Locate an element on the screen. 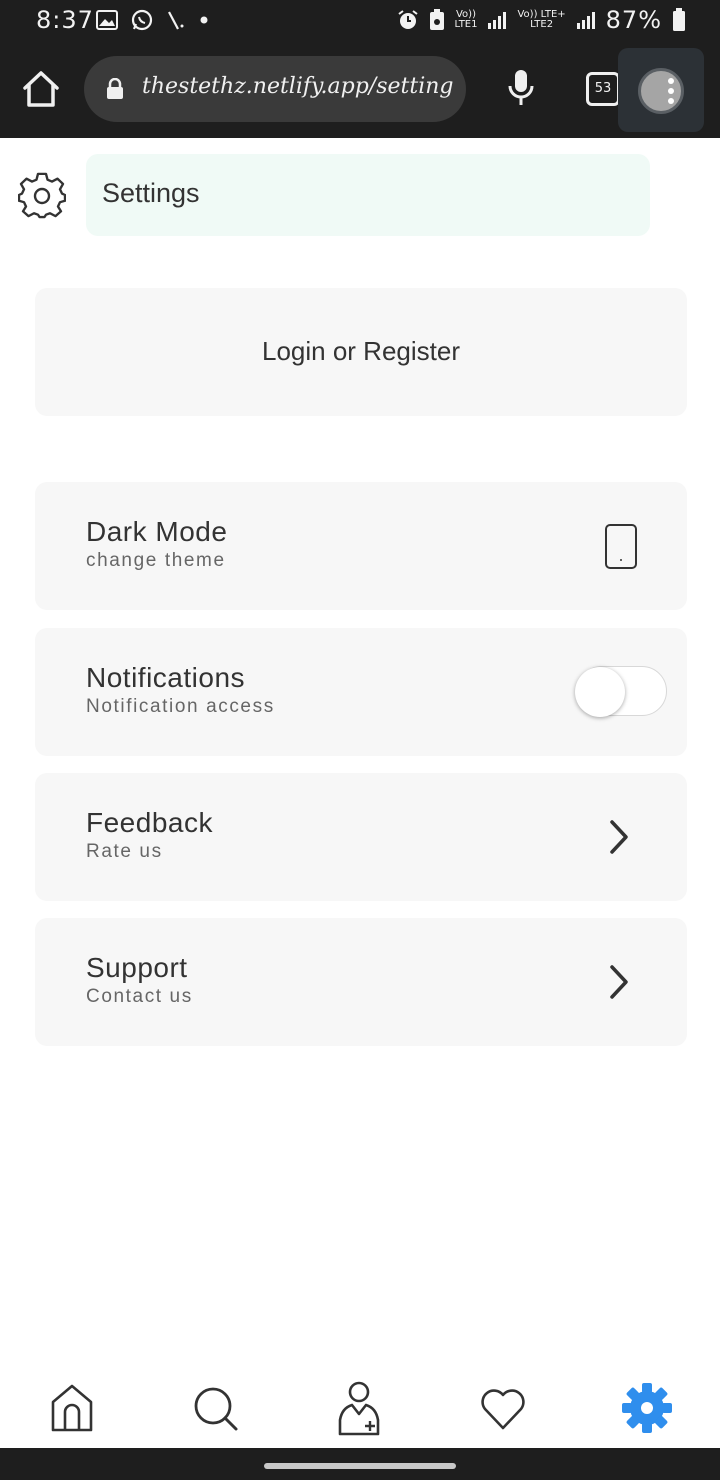  setting-title: Dark Mode is located at coordinates (157, 531).